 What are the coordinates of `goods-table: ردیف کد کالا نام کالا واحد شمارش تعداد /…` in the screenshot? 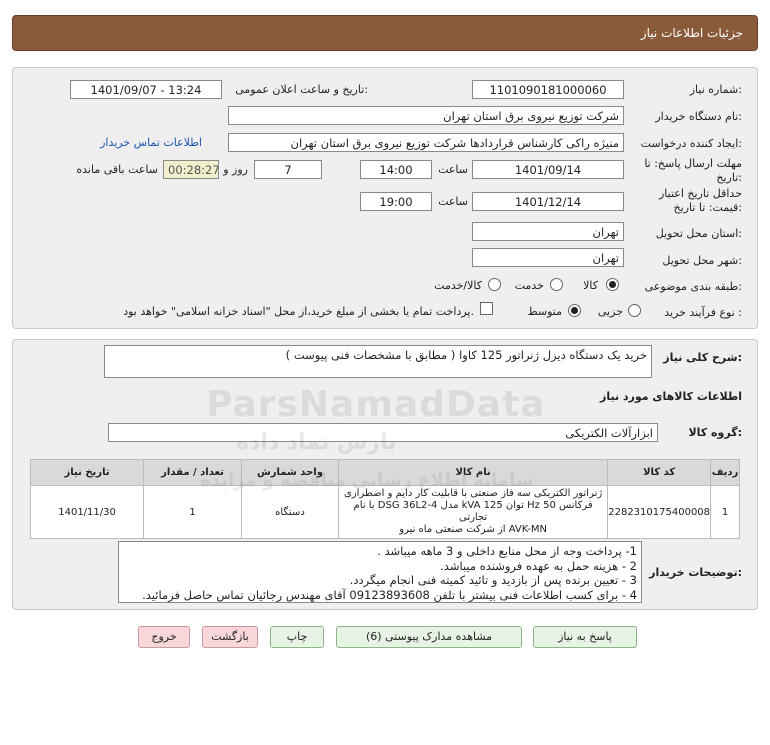 It's located at (384, 499).